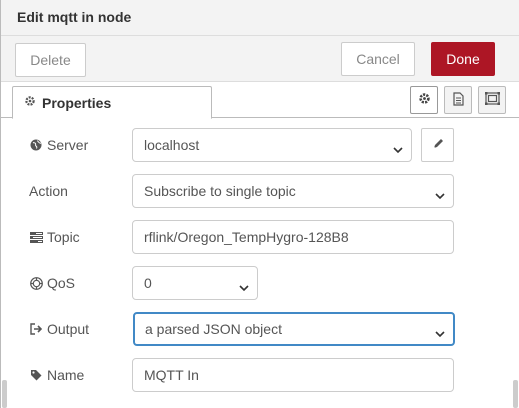  Describe the element at coordinates (4, 394) in the screenshot. I see `resize-handle-left` at that location.